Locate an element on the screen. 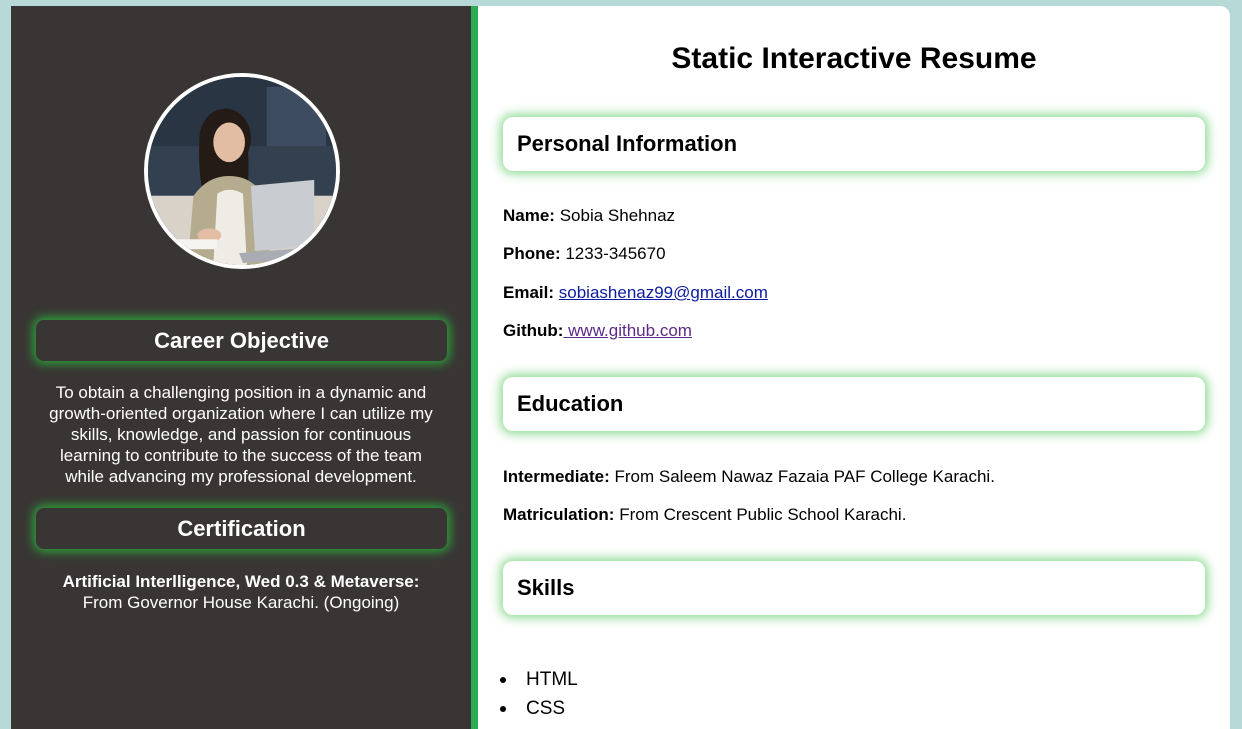 Image resolution: width=1242 pixels, height=729 pixels. profile-photo-image is located at coordinates (242, 171).